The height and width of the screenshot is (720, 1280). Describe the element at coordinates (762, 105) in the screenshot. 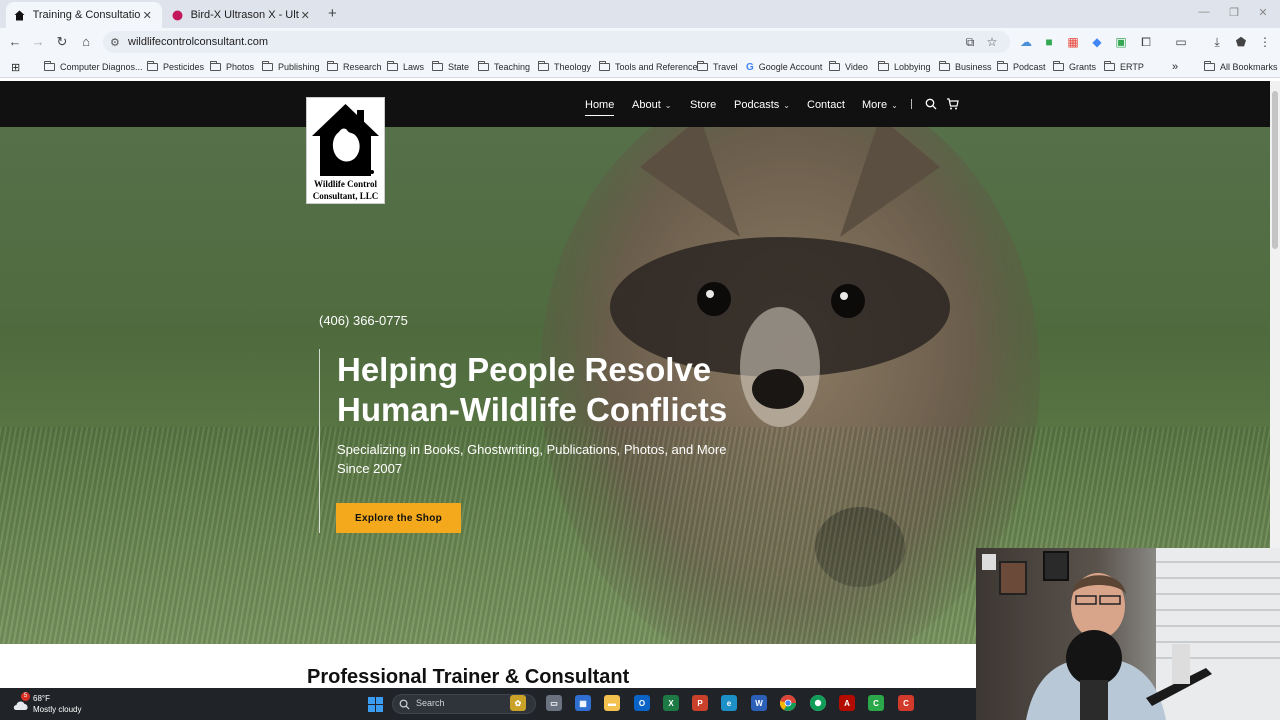

I see `nav-podcasts: Podcasts ⌄` at that location.